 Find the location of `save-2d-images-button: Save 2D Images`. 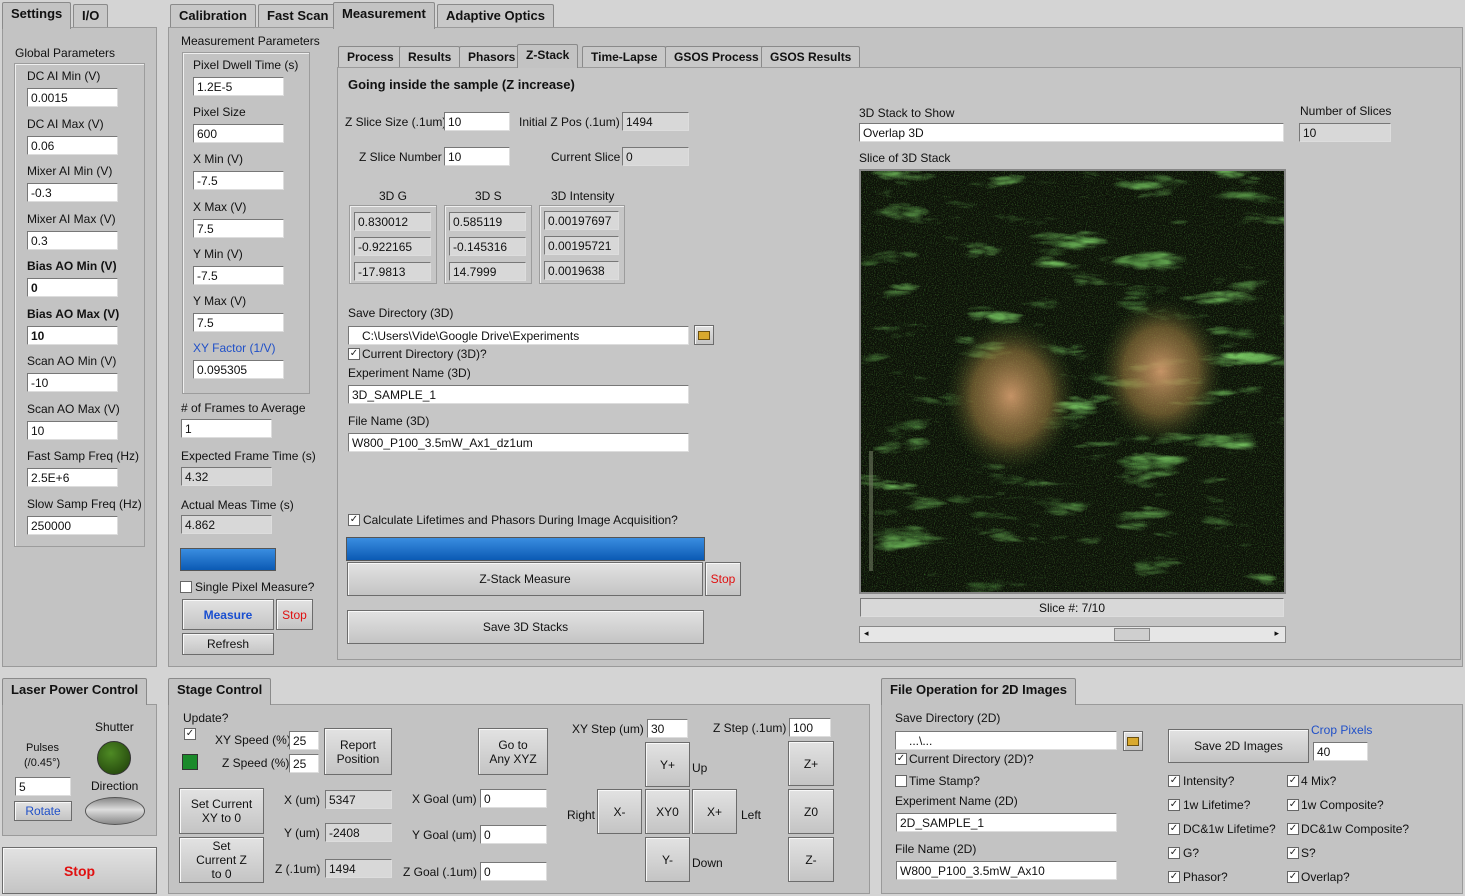

save-2d-images-button: Save 2D Images is located at coordinates (1238, 746).